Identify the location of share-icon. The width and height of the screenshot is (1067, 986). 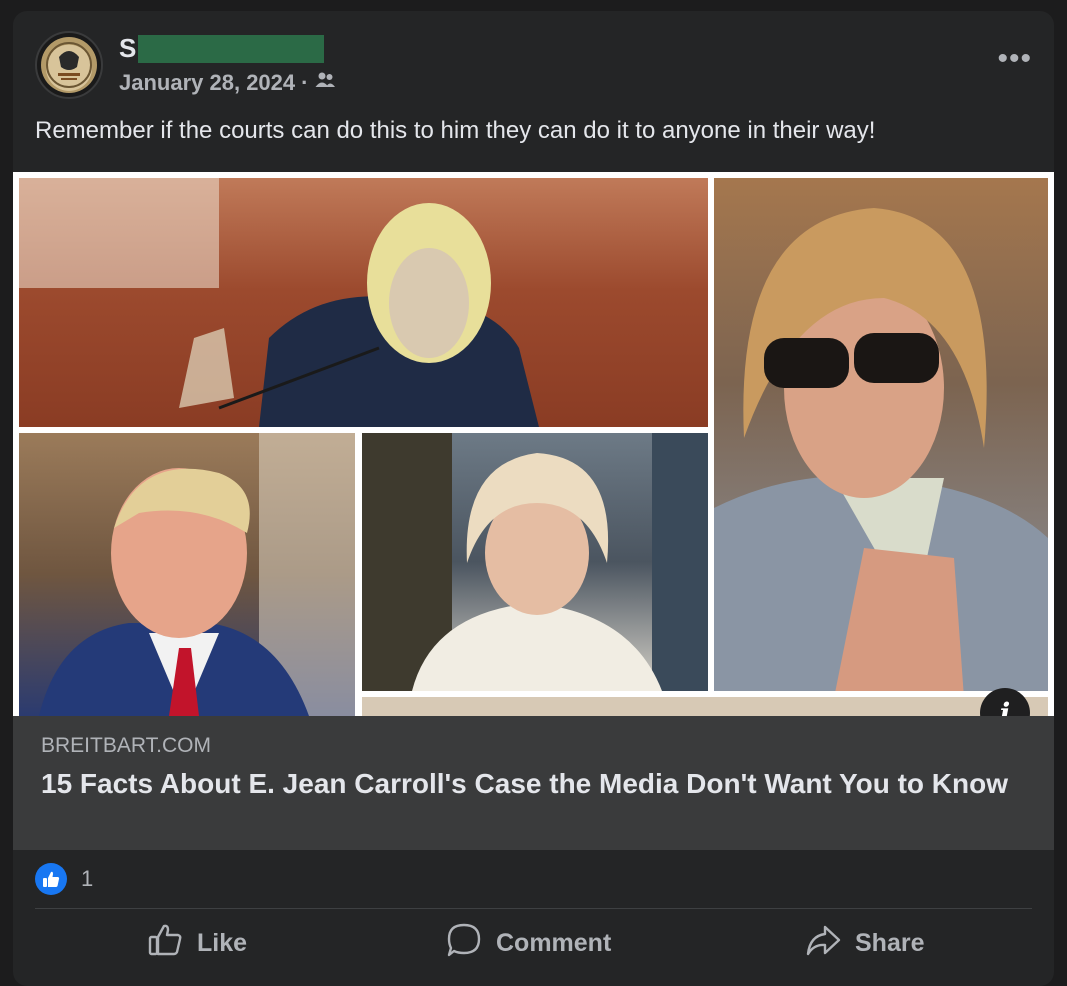
(823, 943).